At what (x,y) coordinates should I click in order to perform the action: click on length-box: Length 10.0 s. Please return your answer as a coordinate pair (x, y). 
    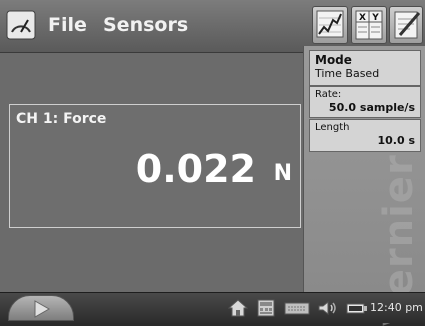
    Looking at the image, I should click on (365, 135).